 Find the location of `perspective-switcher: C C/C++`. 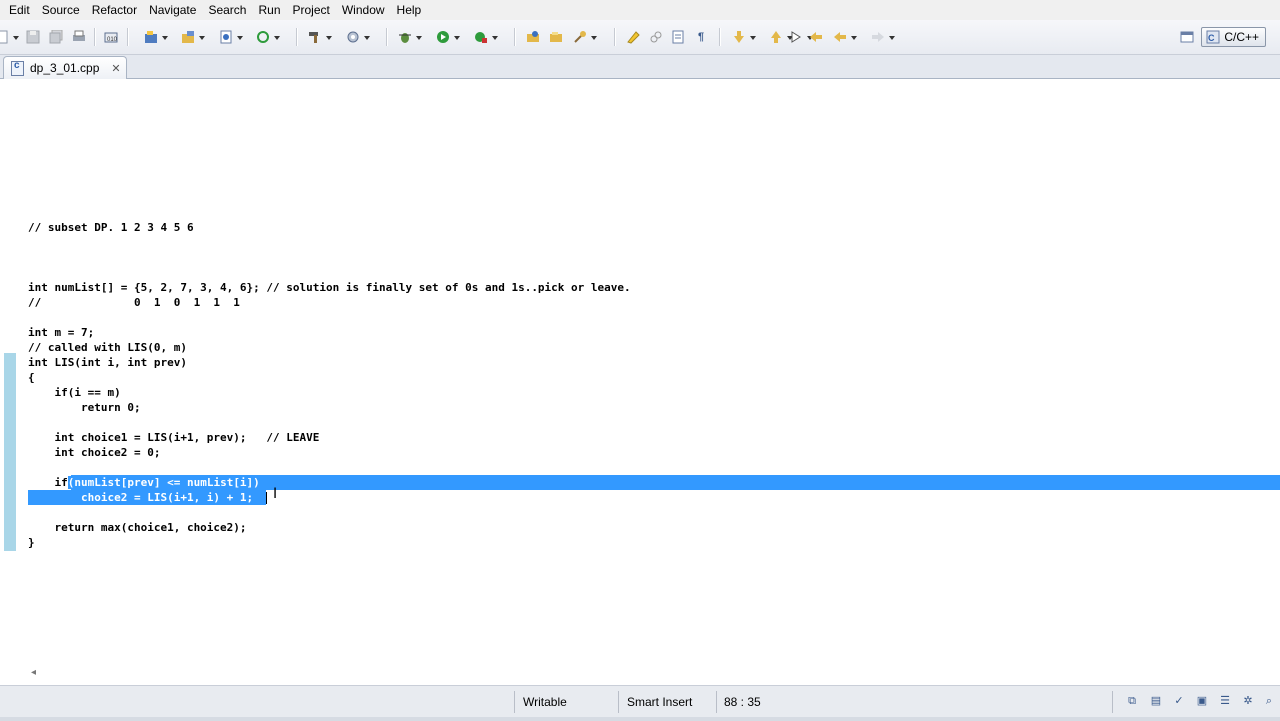

perspective-switcher: C C/C++ is located at coordinates (1222, 37).